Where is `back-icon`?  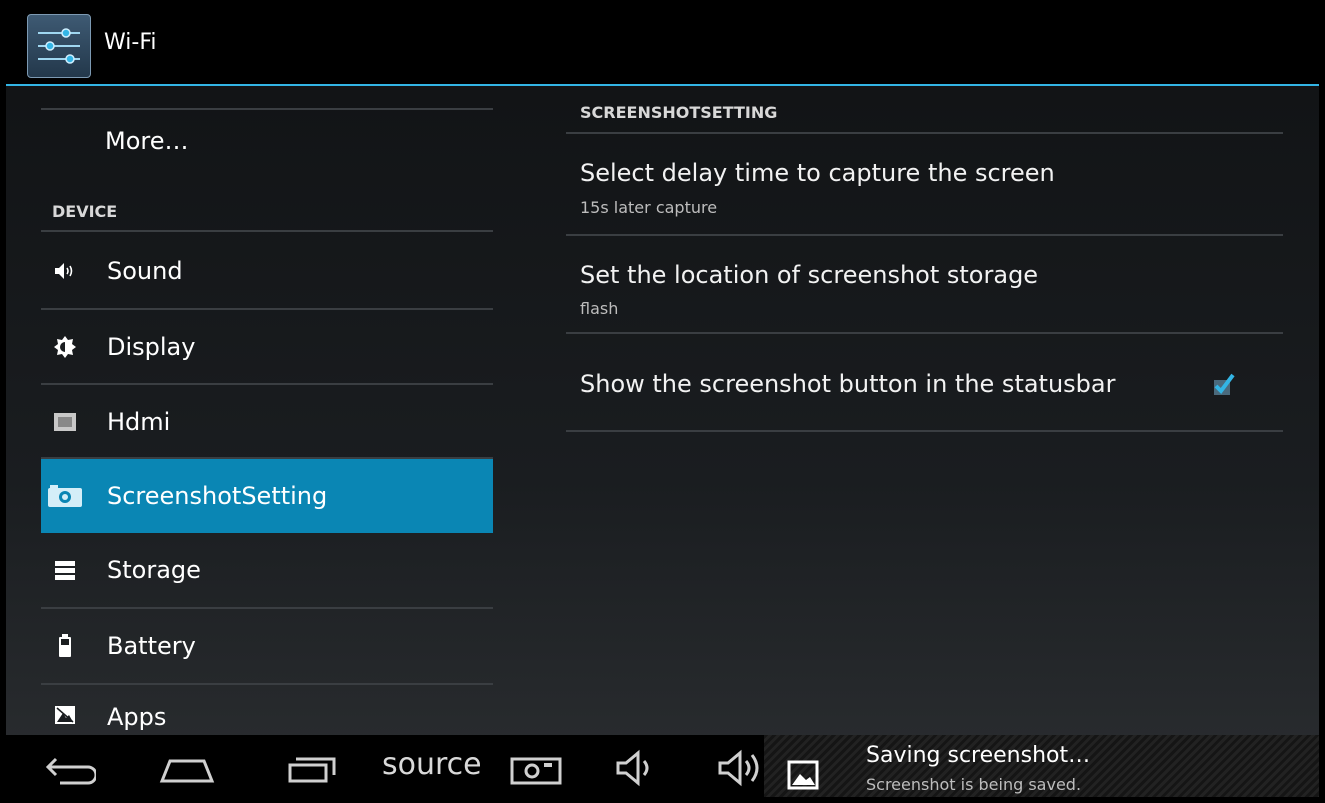 back-icon is located at coordinates (68, 767).